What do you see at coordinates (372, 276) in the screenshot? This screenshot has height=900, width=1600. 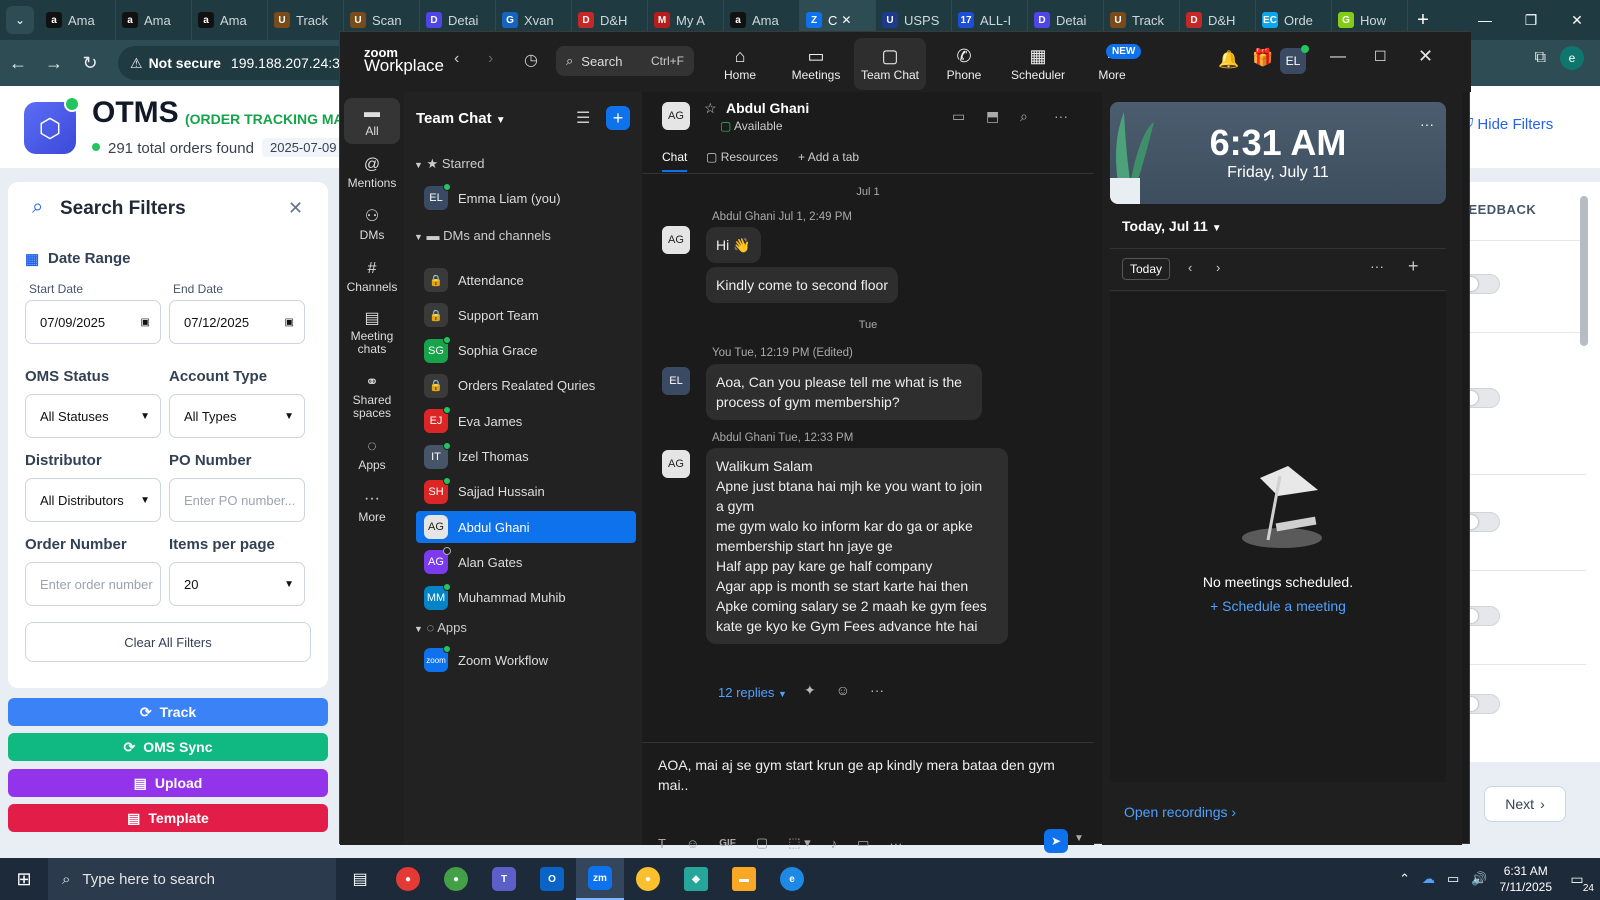 I see `rail-channels: # Channels` at bounding box center [372, 276].